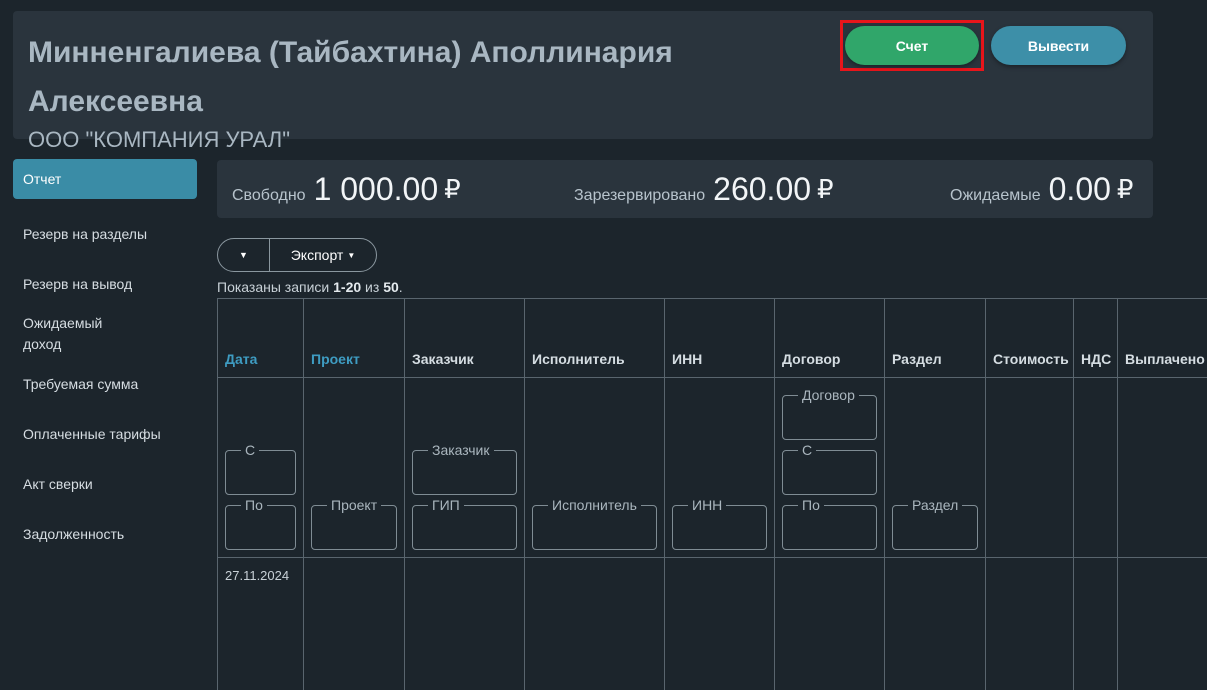  Describe the element at coordinates (105, 484) in the screenshot. I see `sidebar-item-reconciliation: Акт сверки` at that location.